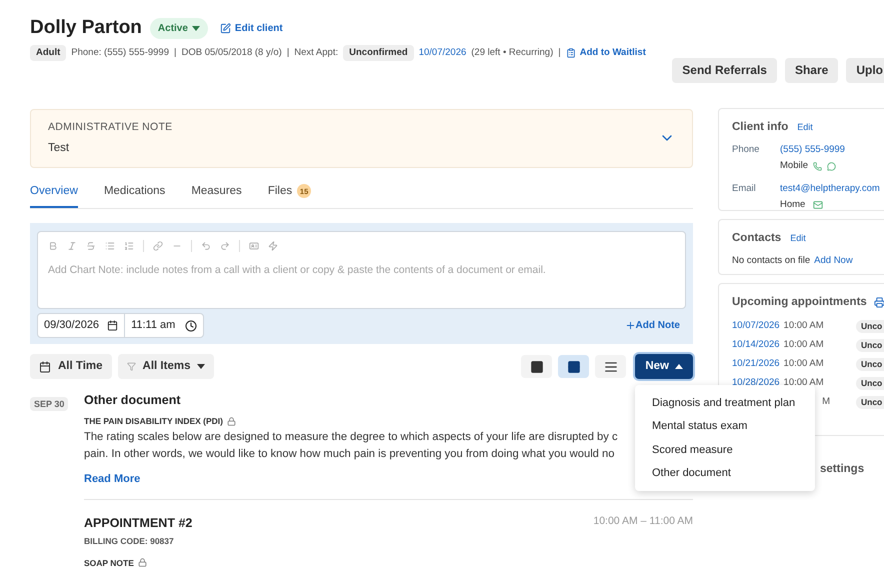 The width and height of the screenshot is (884, 576). What do you see at coordinates (316, 53) in the screenshot?
I see `next-appt-label: Next Appt:` at bounding box center [316, 53].